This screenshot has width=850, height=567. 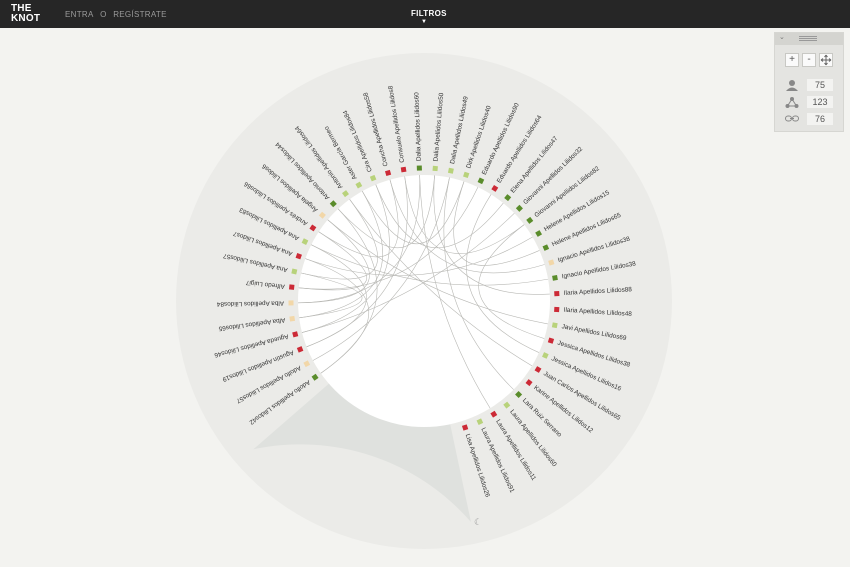 I want to click on link-chain-icon, so click(x=792, y=118).